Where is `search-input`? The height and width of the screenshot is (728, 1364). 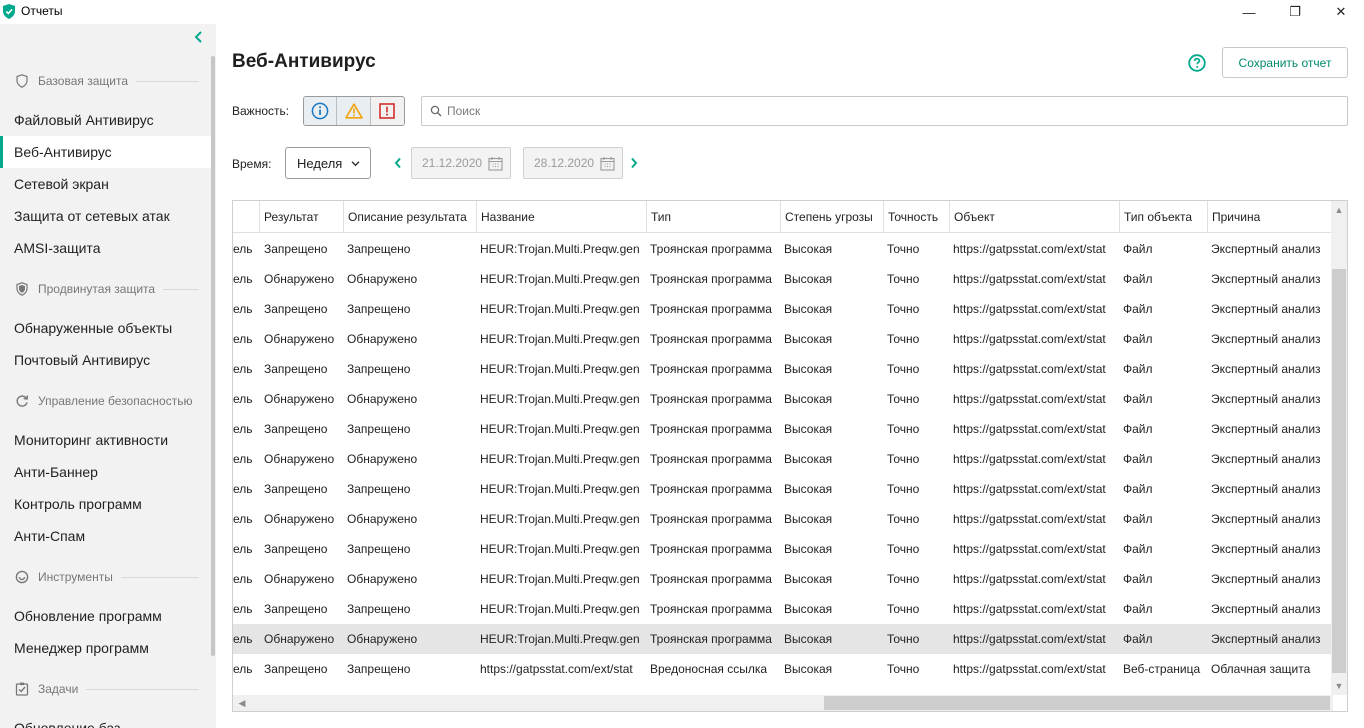 search-input is located at coordinates (887, 111).